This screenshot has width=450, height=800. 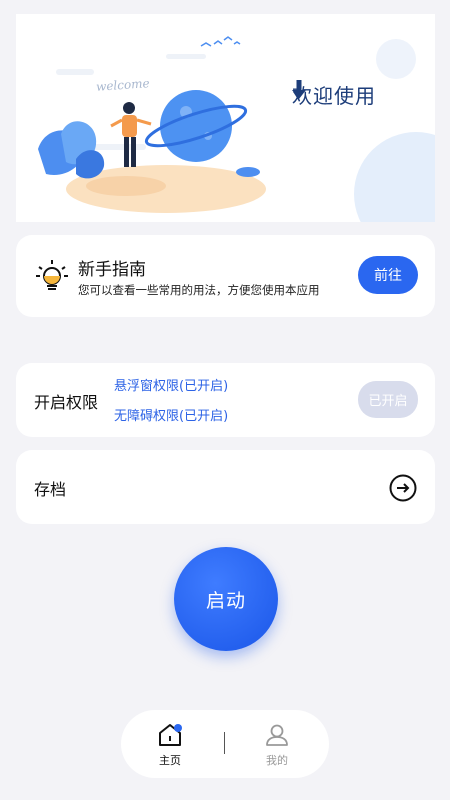 I want to click on profile-icon, so click(x=277, y=735).